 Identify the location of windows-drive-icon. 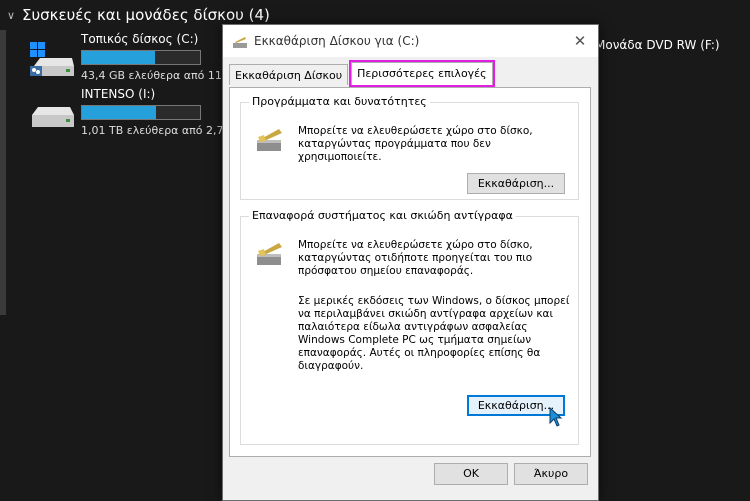
(52, 56).